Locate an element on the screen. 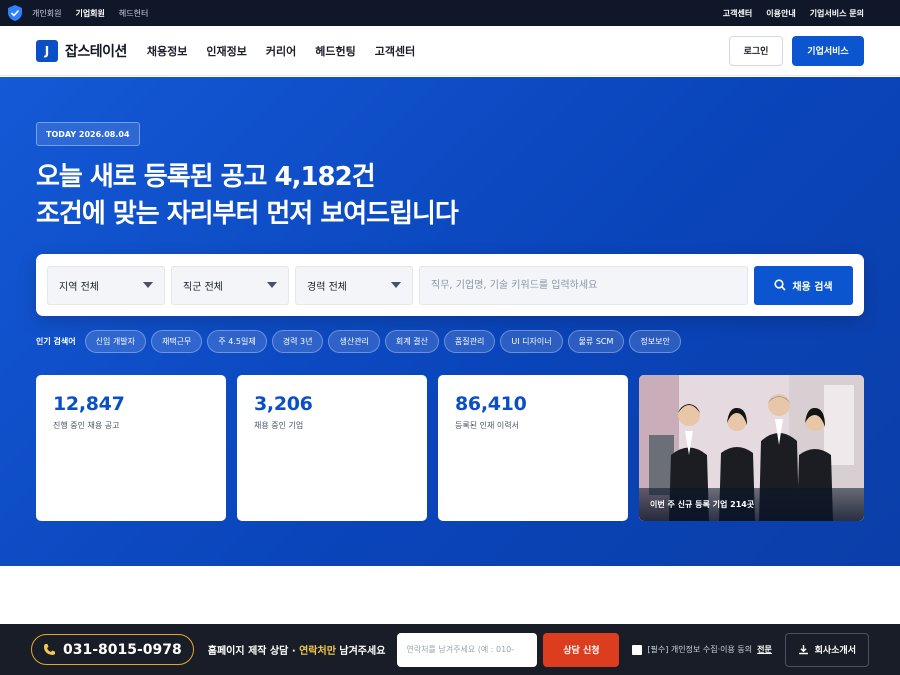 The width and height of the screenshot is (900, 675). keyword-chip: 신입 개발자 is located at coordinates (115, 341).